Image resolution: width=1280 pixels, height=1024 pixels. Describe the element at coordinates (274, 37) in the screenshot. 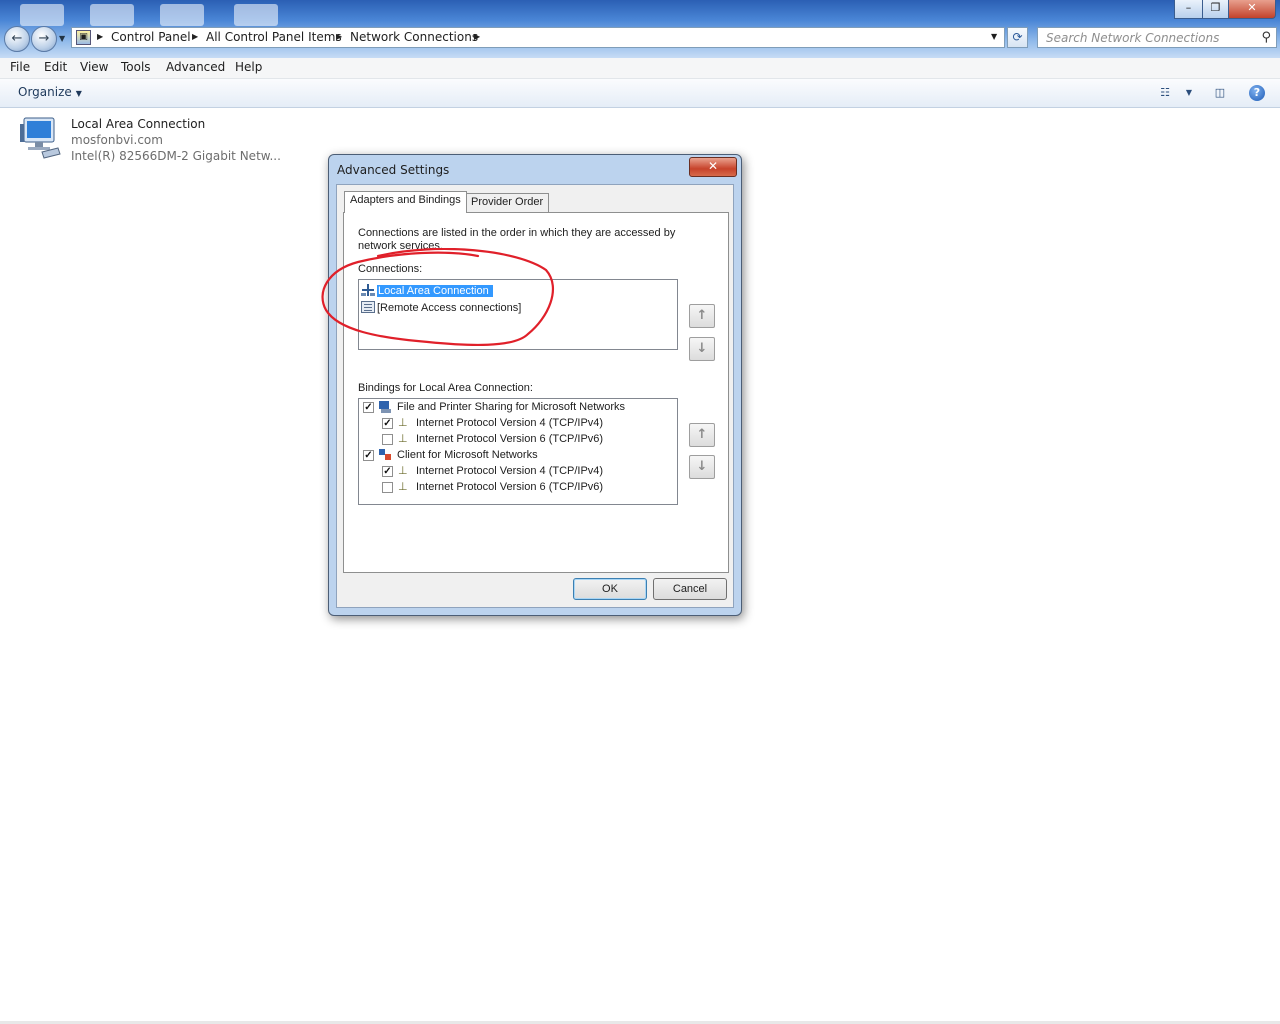

I see `breadcrumb-all-control-panel-items: All Control Panel Items` at that location.